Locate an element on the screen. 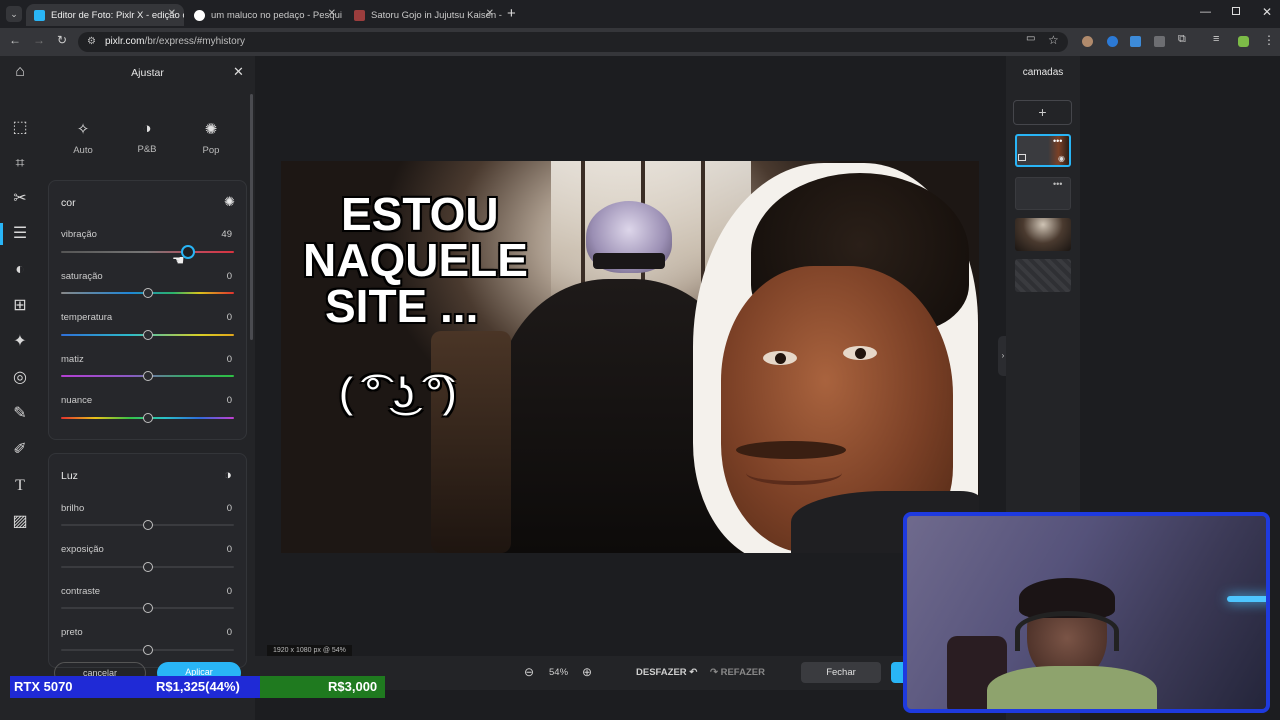 This screenshot has width=1280, height=720. profile-avatar-icon is located at coordinates (1243, 41).